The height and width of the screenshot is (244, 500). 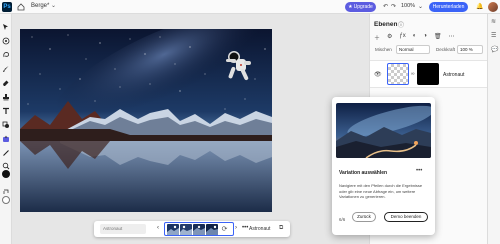 What do you see at coordinates (377, 37) in the screenshot?
I see `add-layer-icon: ＋` at bounding box center [377, 37].